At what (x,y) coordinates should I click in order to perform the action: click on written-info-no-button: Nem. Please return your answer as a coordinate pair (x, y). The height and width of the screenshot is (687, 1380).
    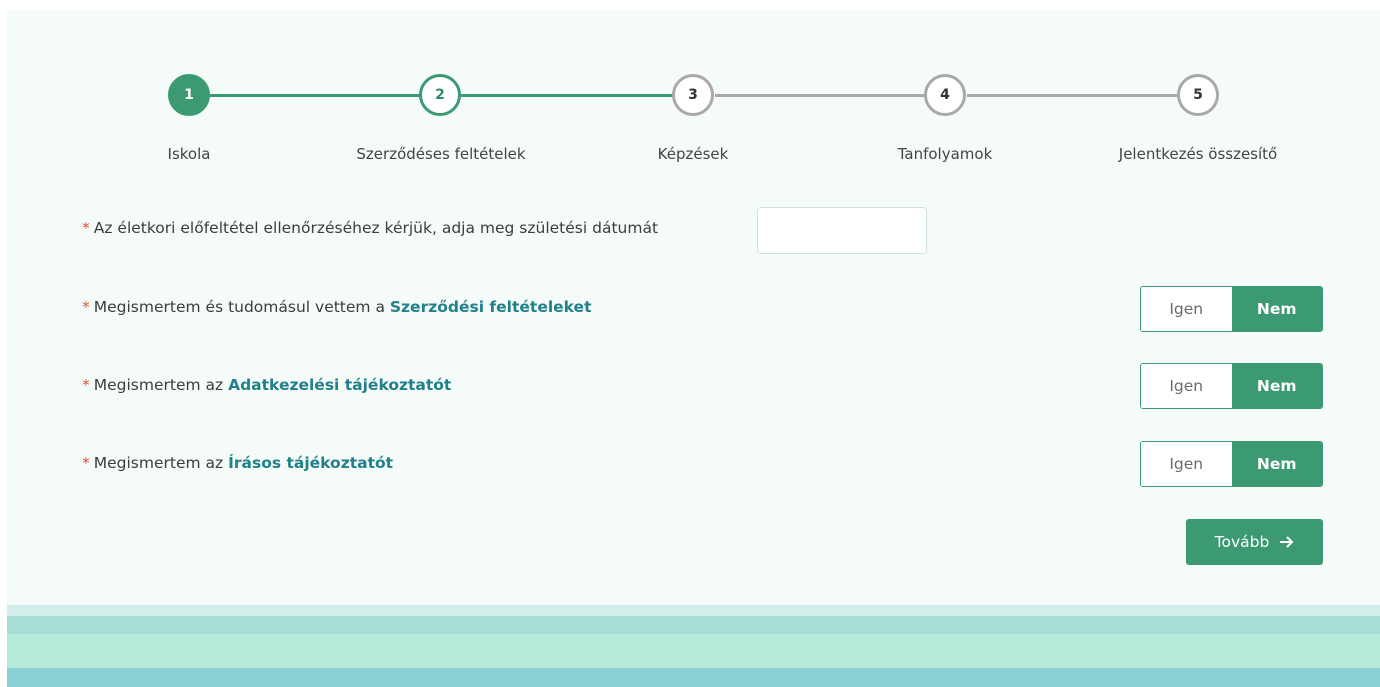
    Looking at the image, I should click on (1276, 464).